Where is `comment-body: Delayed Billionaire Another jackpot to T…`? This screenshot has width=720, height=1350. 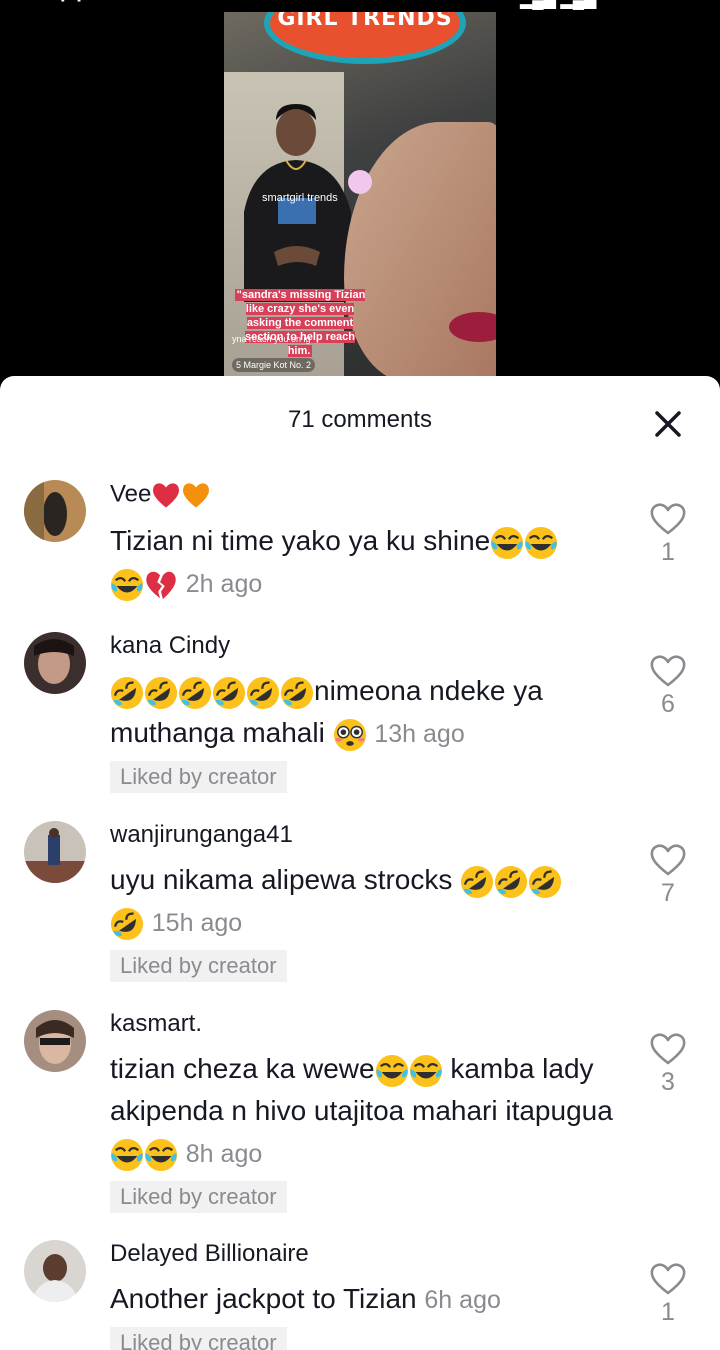
comment-body: Delayed Billionaire Another jackpot to T… is located at coordinates (370, 1295).